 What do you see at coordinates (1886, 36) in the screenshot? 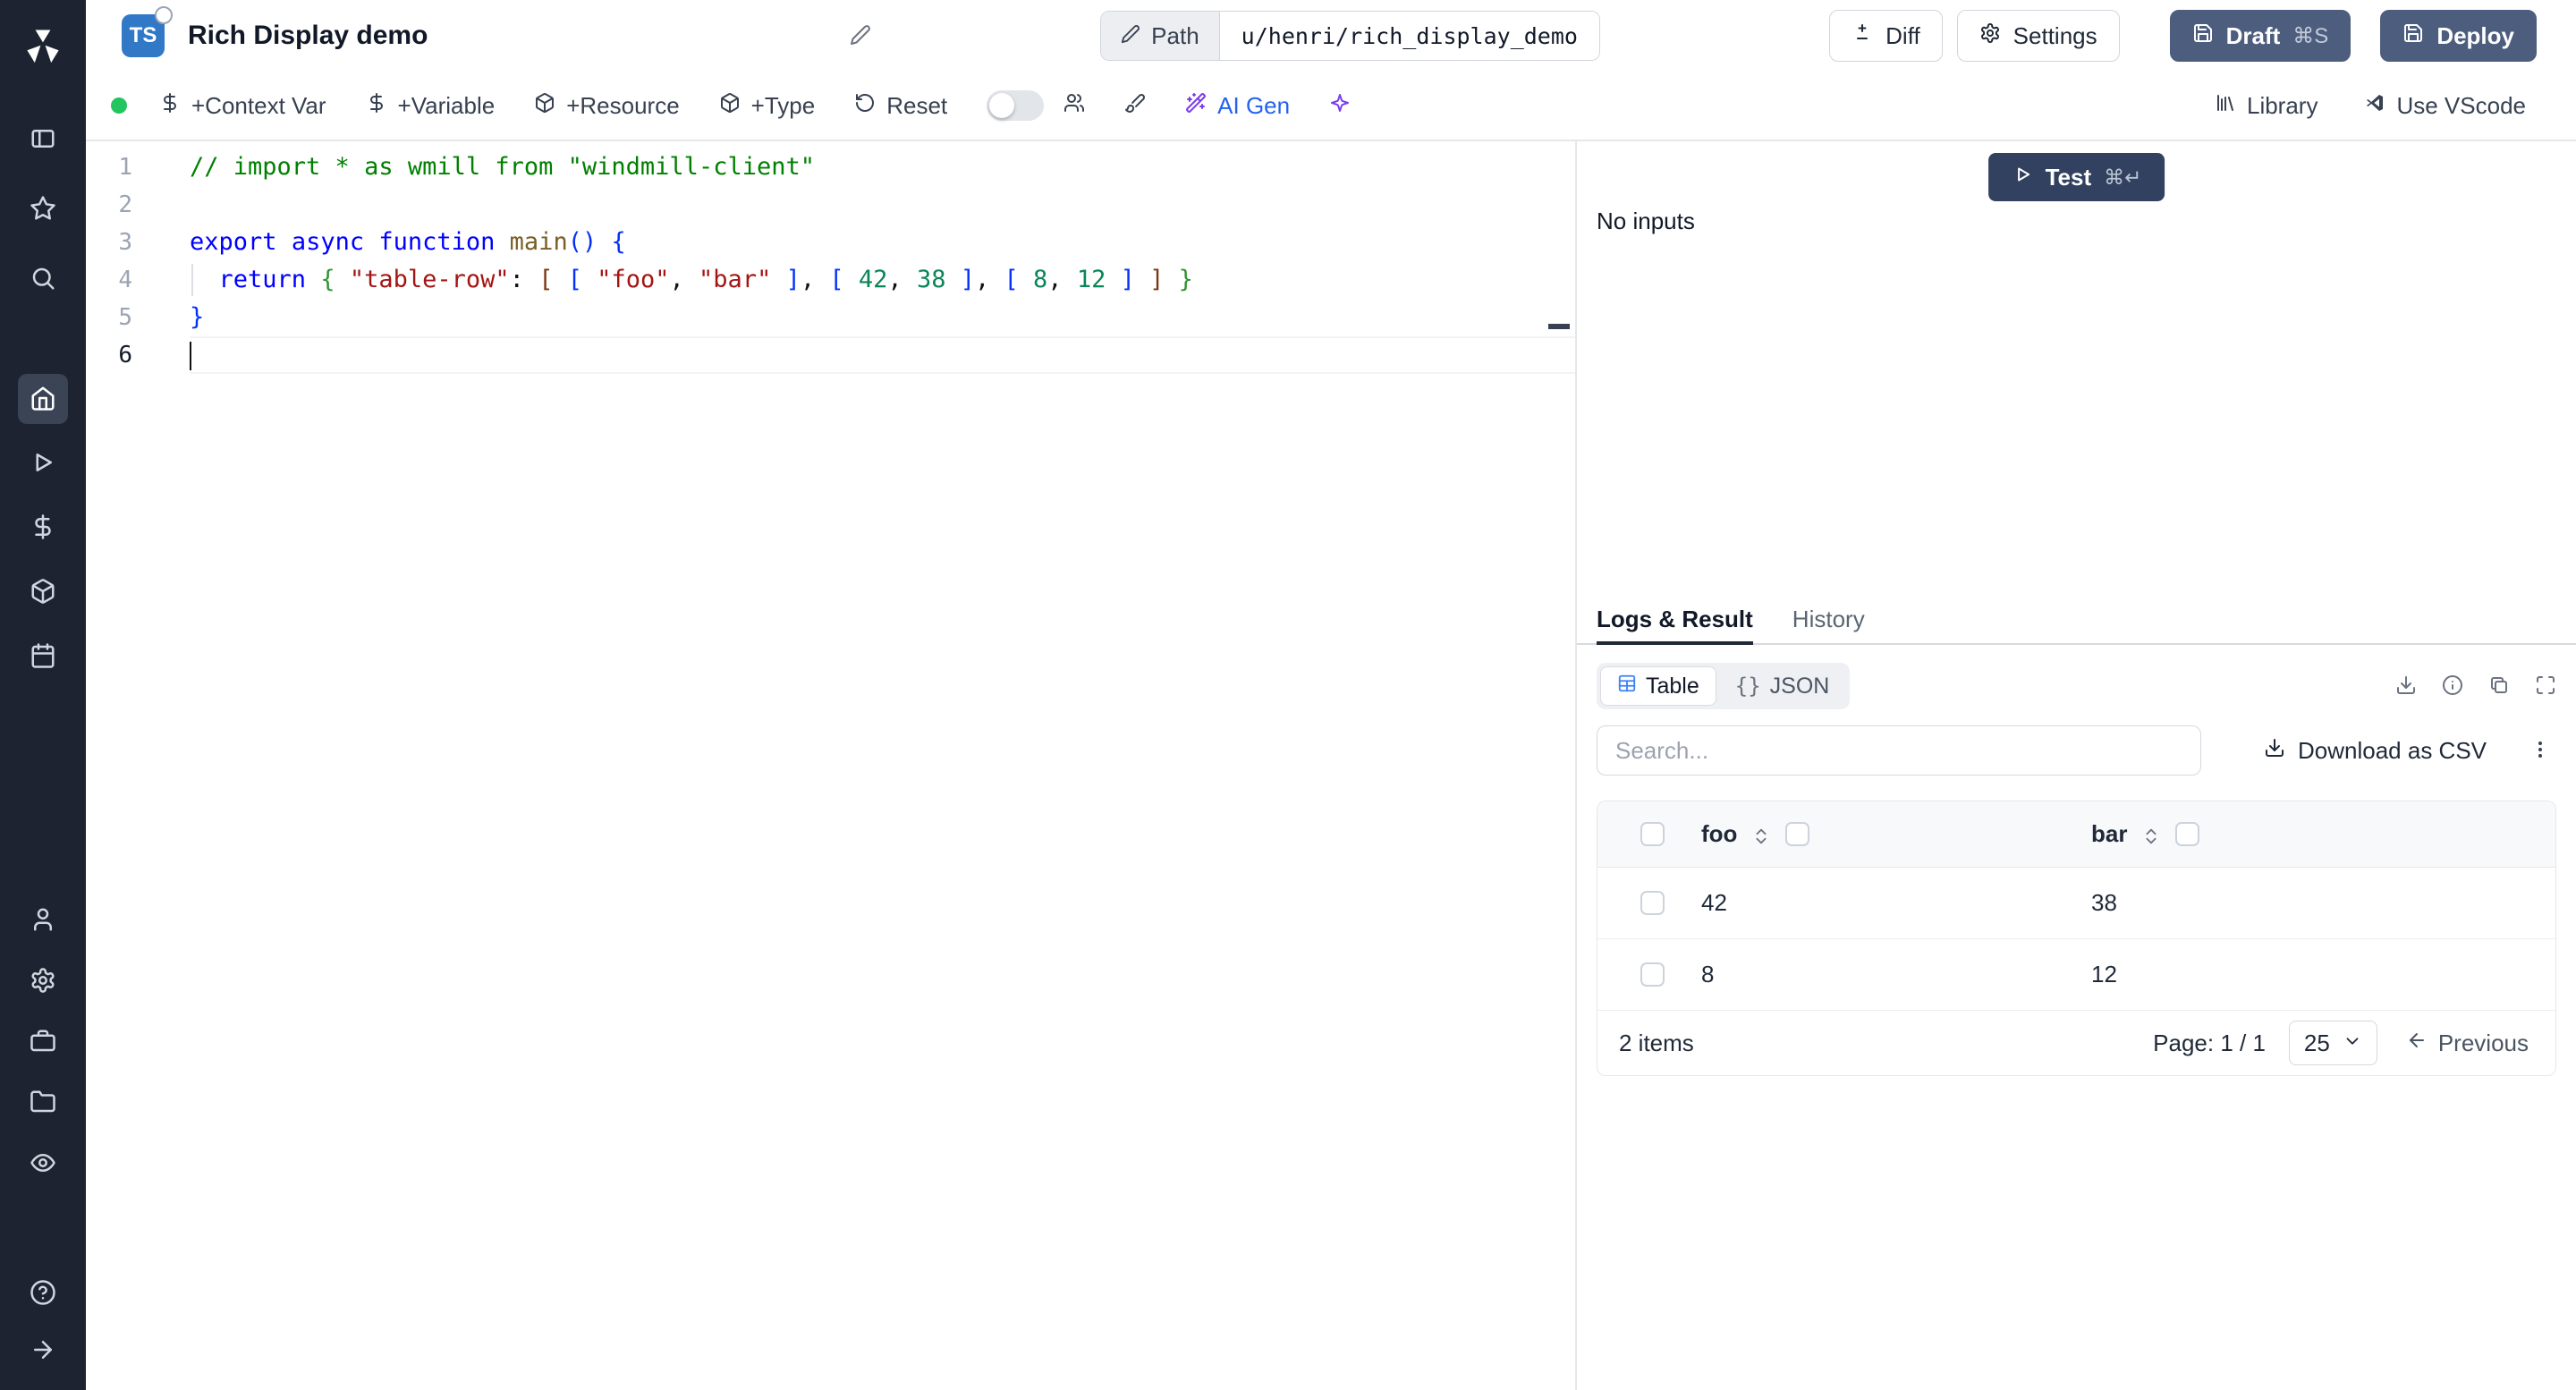
I see `diff-button: Diff` at bounding box center [1886, 36].